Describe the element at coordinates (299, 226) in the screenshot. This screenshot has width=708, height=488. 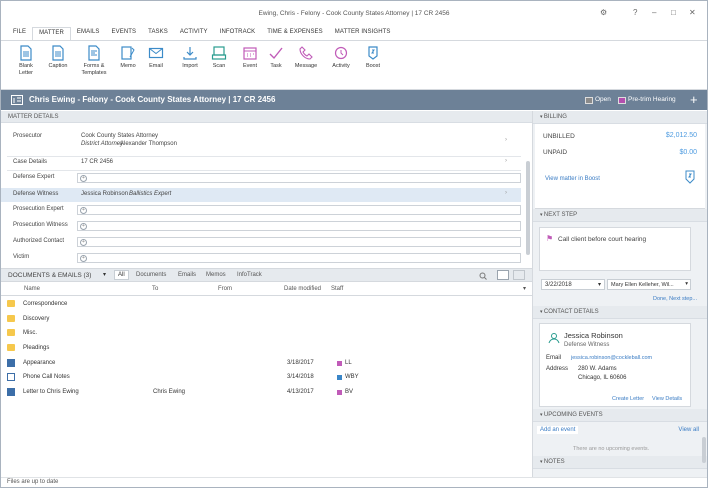
I see `prosecution-witness-field: +` at that location.